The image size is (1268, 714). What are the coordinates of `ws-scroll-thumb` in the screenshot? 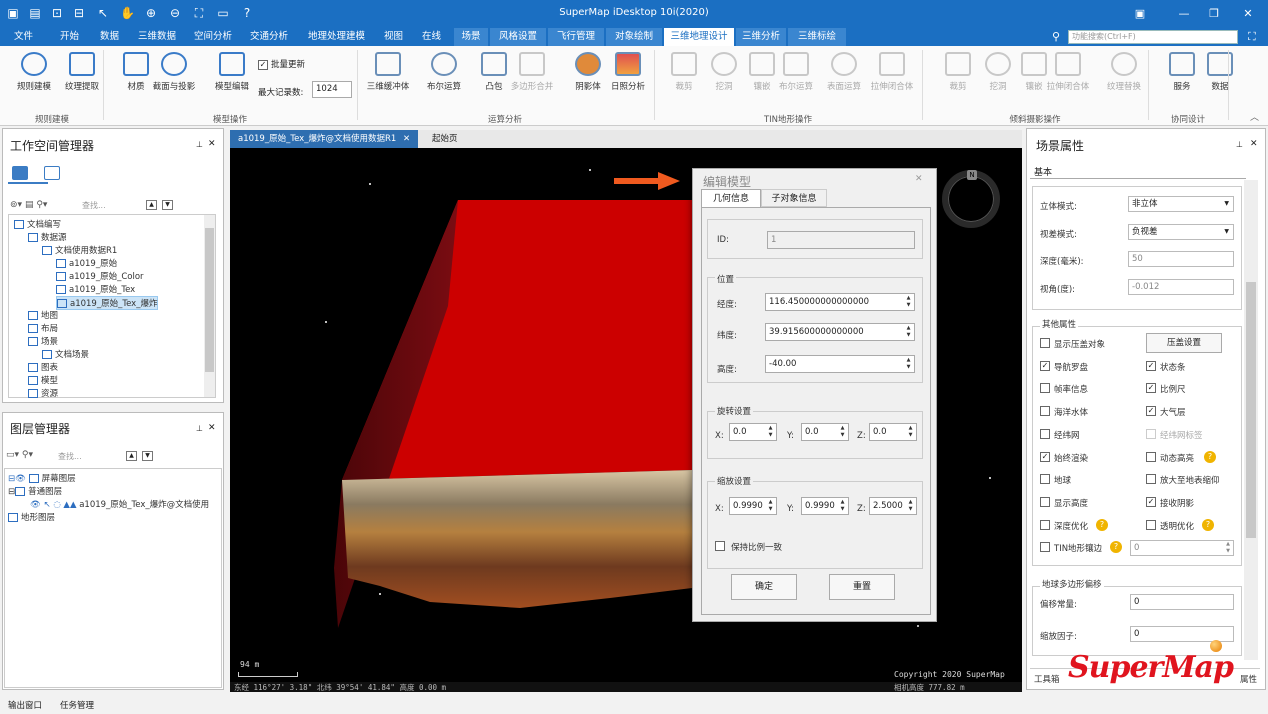 It's located at (209, 300).